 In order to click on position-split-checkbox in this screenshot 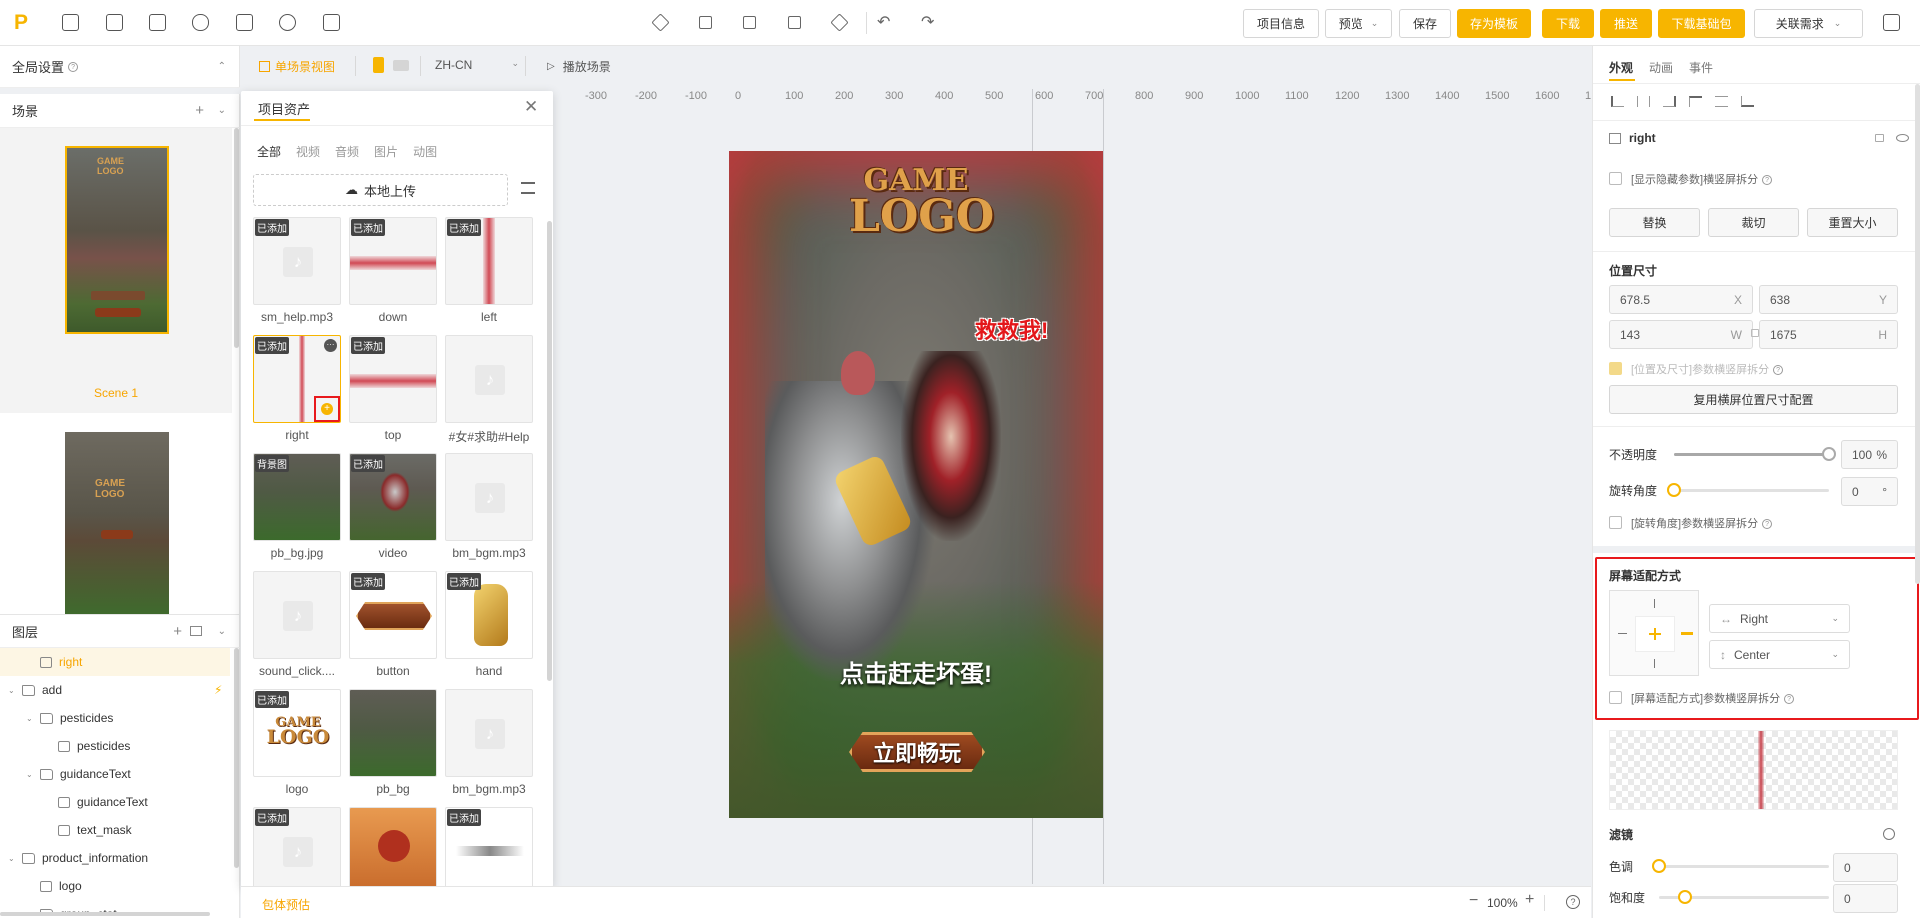, I will do `click(1615, 368)`.